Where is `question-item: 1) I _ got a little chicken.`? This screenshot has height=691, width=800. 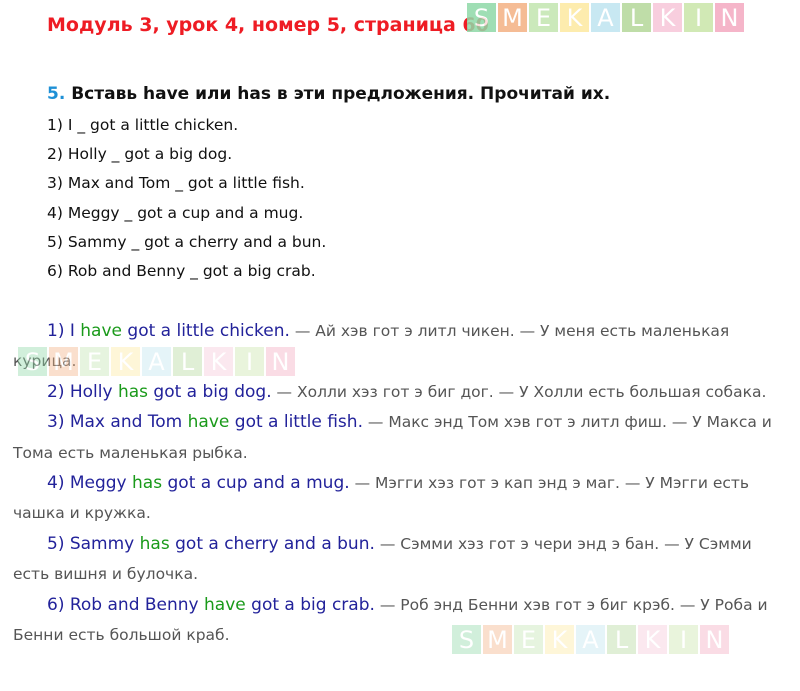
question-item: 1) I _ got a little chicken. is located at coordinates (143, 125).